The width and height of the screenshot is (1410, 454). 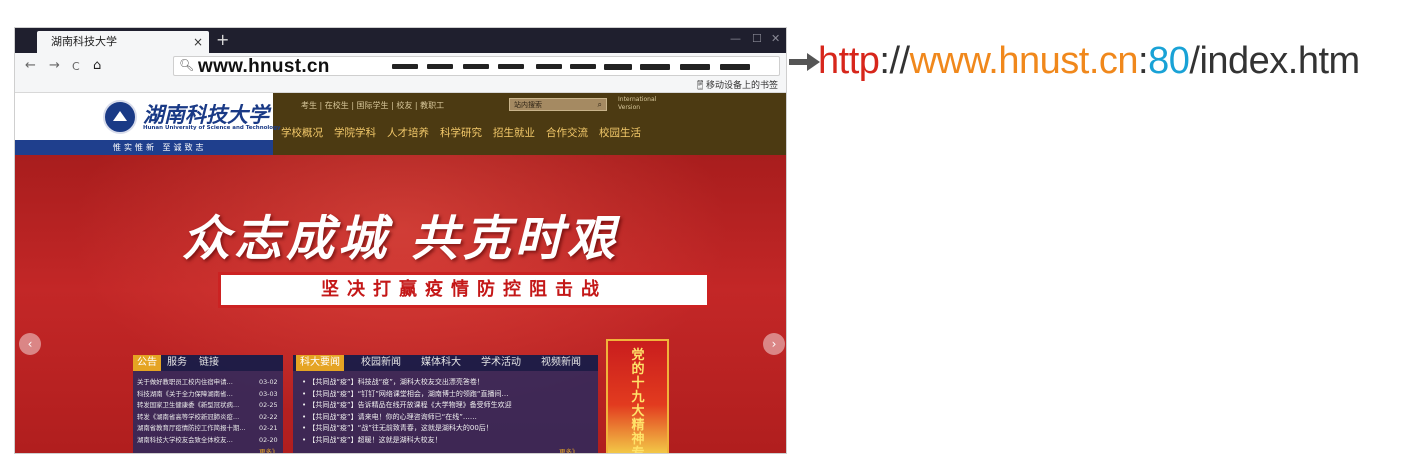 I want to click on url-breakdown: http://www.hnust.cn:80/index.htm, so click(x=1089, y=61).